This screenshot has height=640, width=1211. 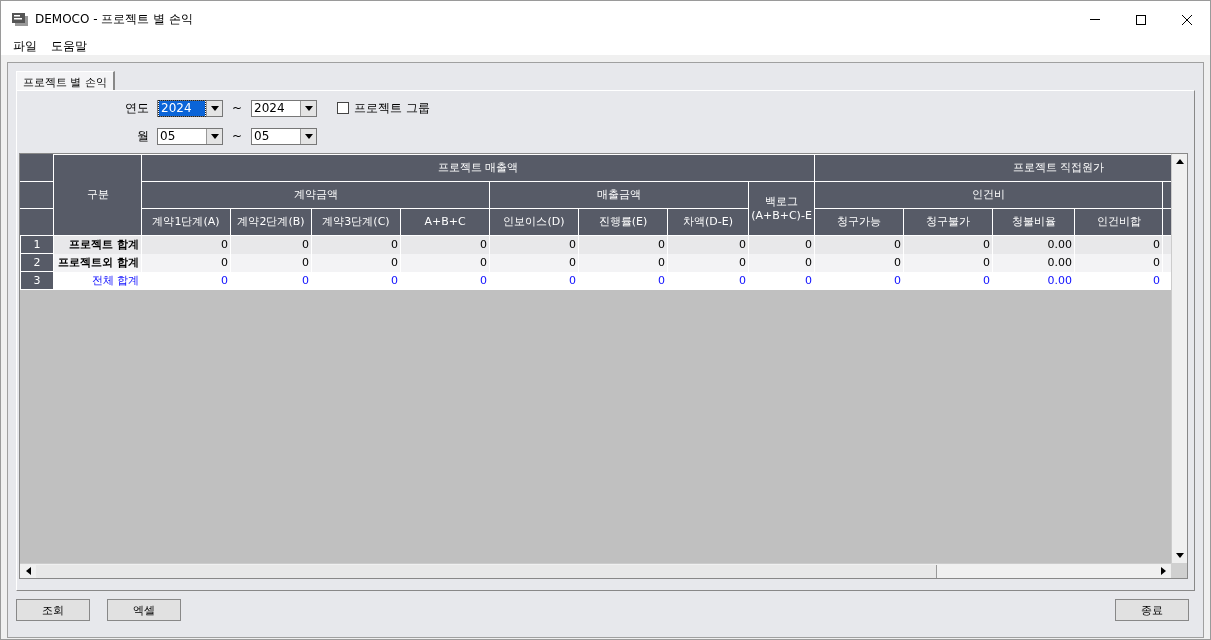 I want to click on column-group-header: 백로그 (A+B+C)-E, so click(x=781, y=208).